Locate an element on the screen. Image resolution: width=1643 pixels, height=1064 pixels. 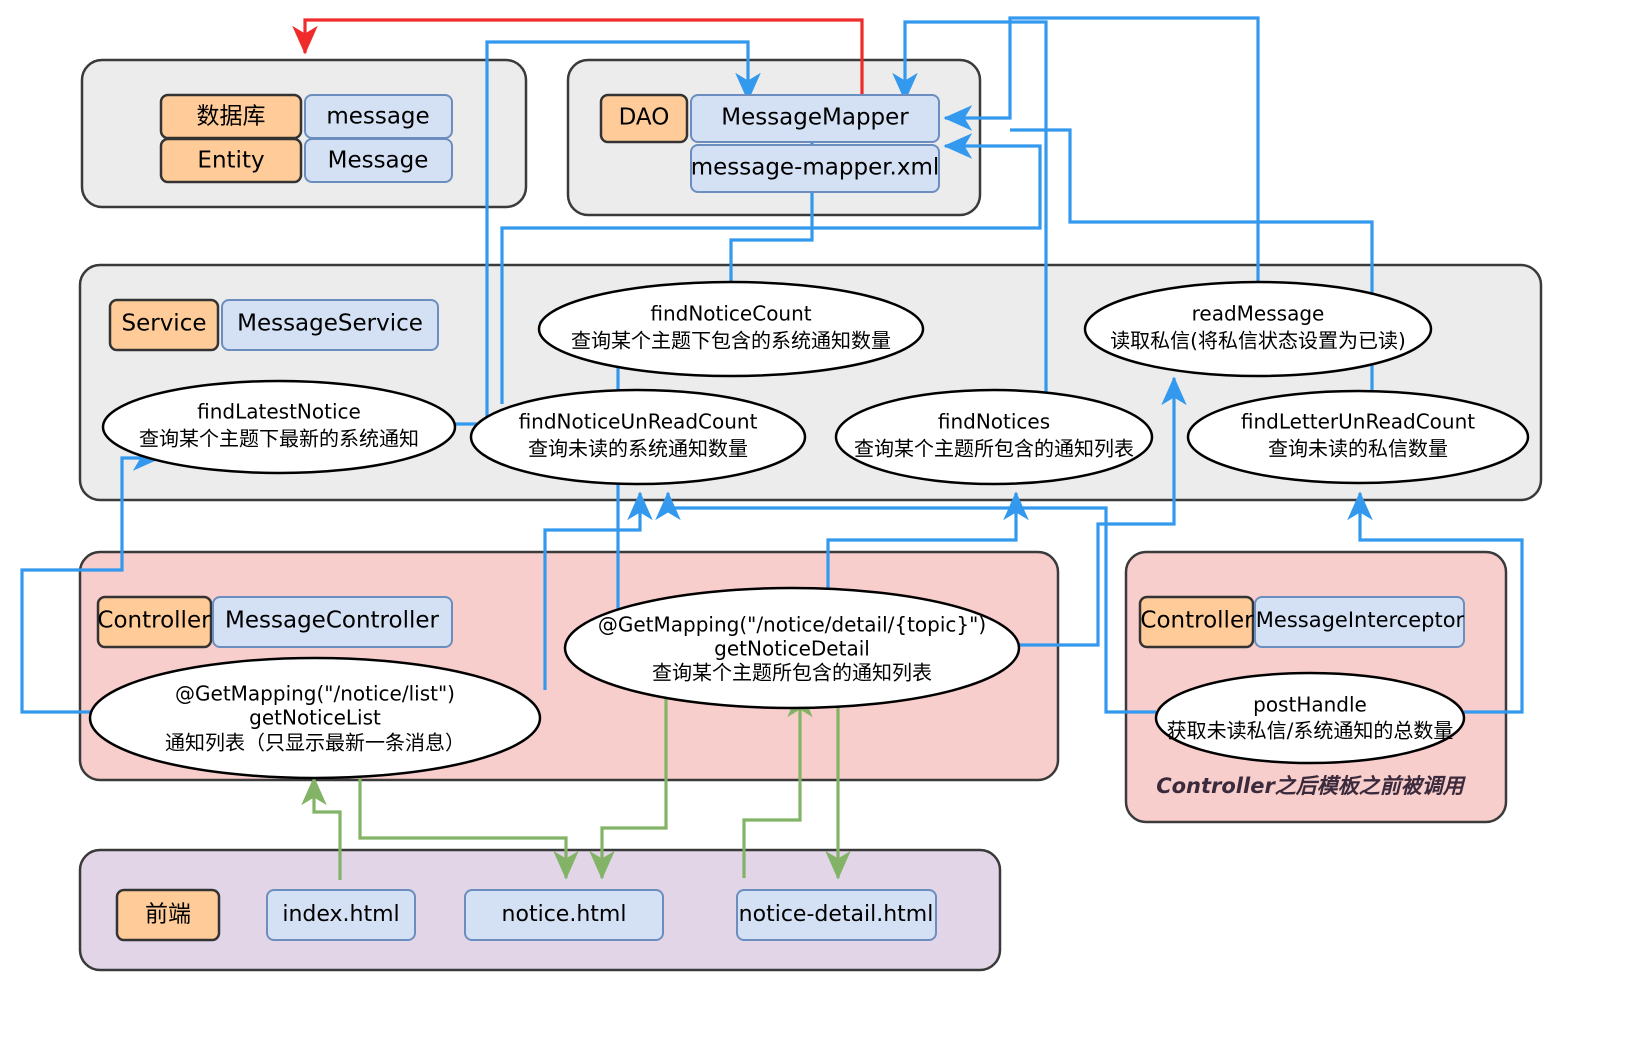
dao-box-messagemapper: MessageMapper is located at coordinates (815, 118).